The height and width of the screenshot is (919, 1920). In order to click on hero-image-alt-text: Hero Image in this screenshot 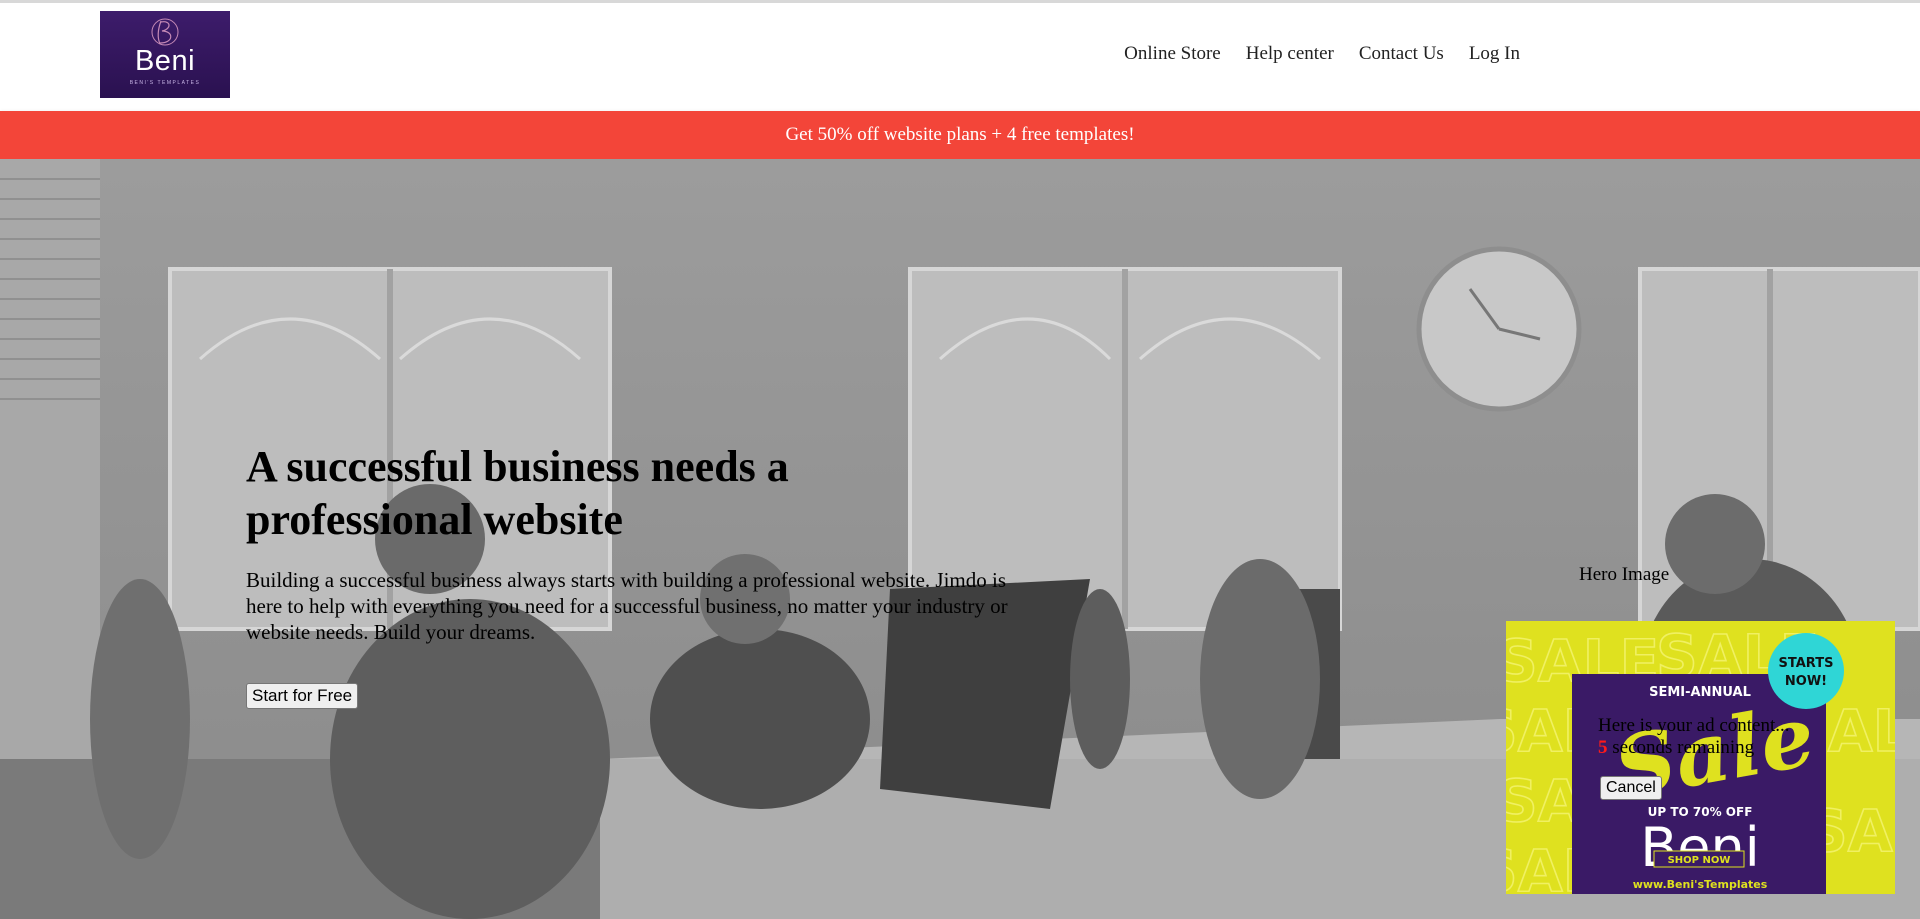, I will do `click(1624, 574)`.